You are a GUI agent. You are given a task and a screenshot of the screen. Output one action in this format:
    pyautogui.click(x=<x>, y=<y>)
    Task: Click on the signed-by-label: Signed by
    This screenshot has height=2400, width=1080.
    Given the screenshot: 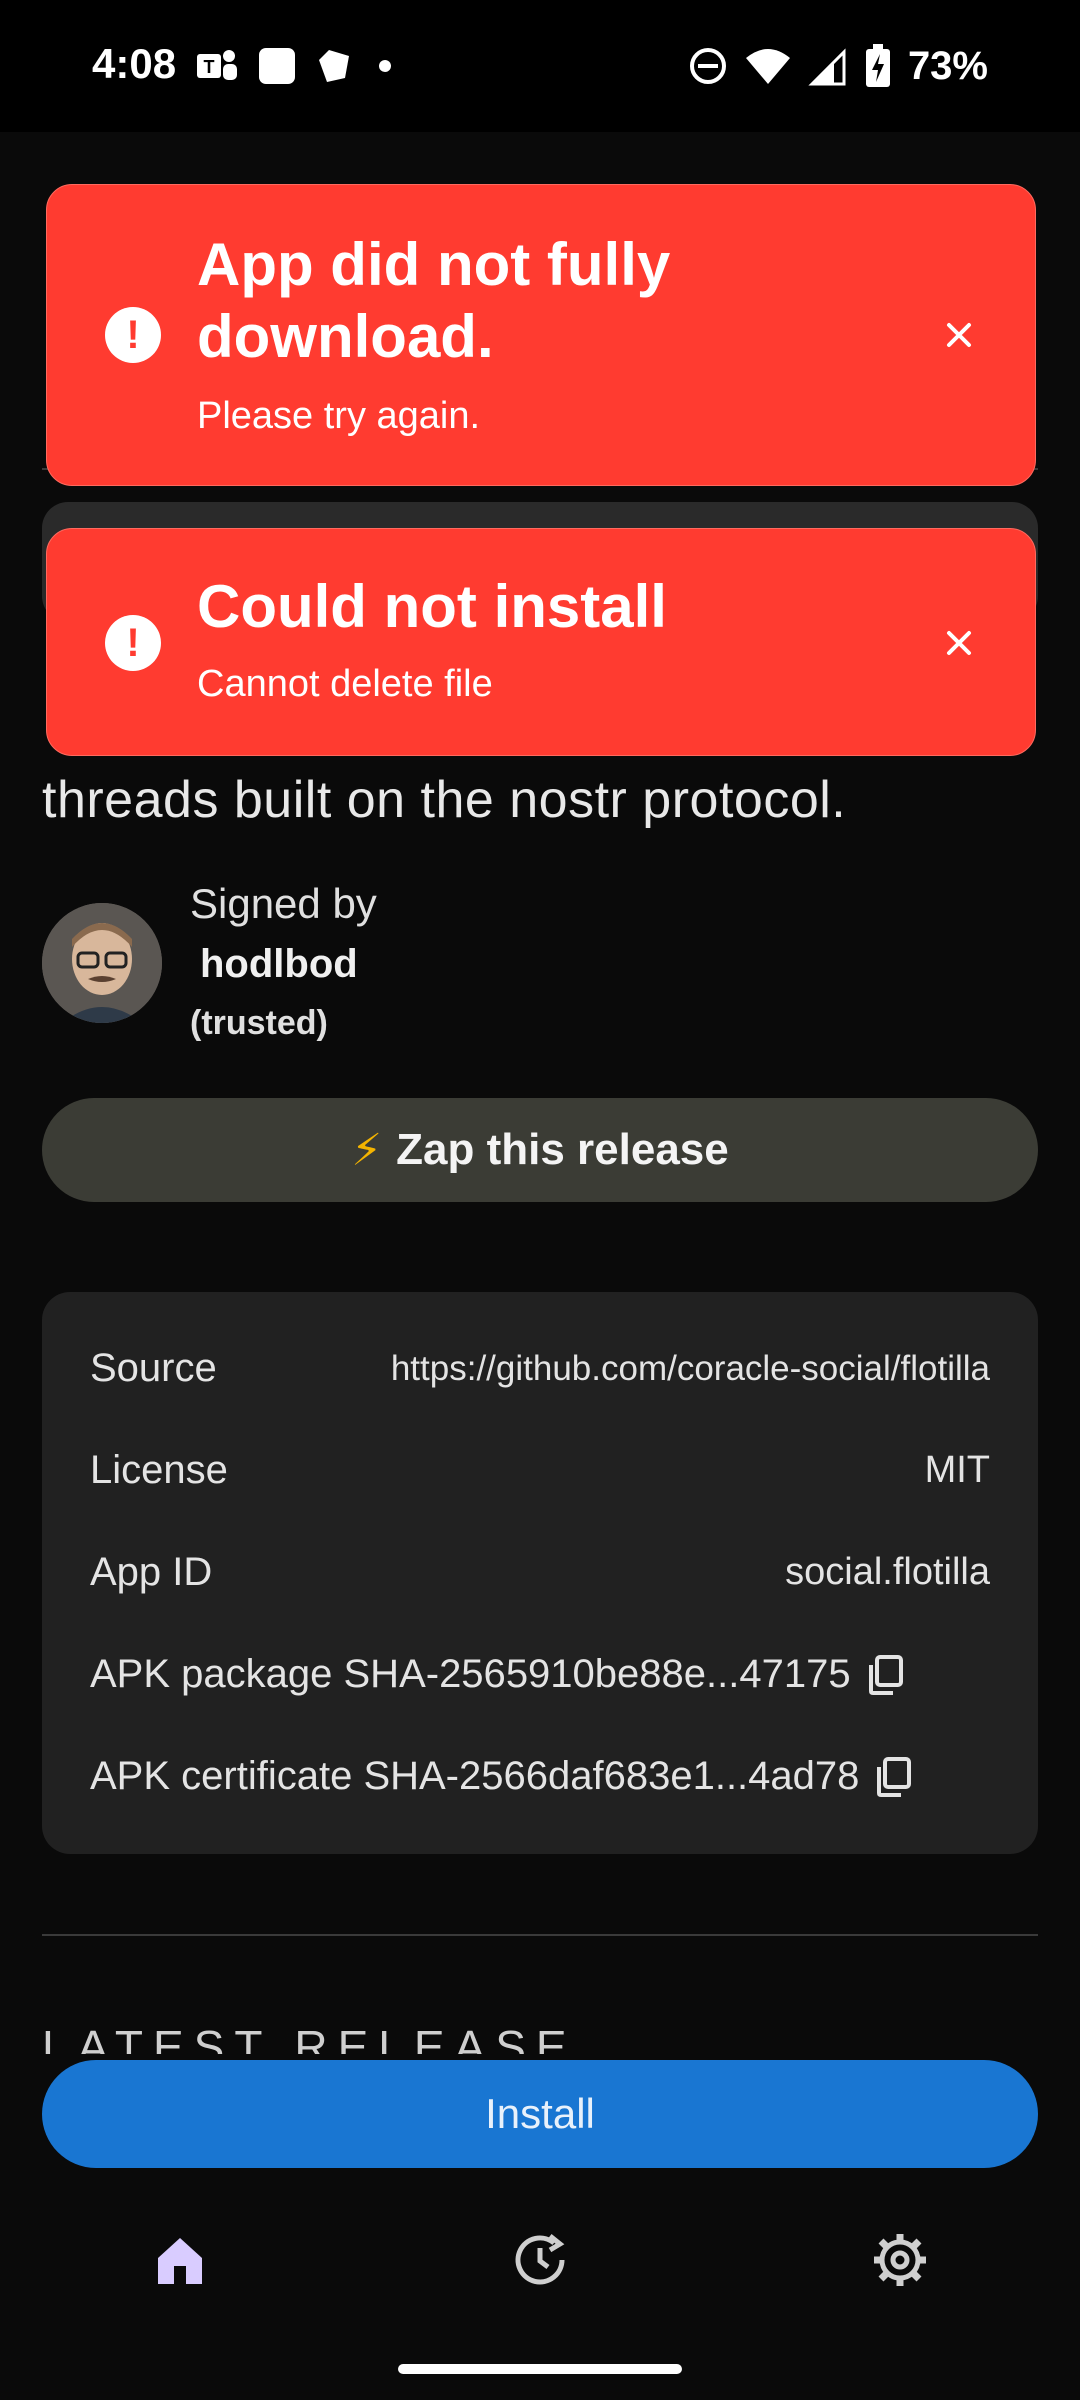 What is the action you would take?
    pyautogui.click(x=283, y=903)
    